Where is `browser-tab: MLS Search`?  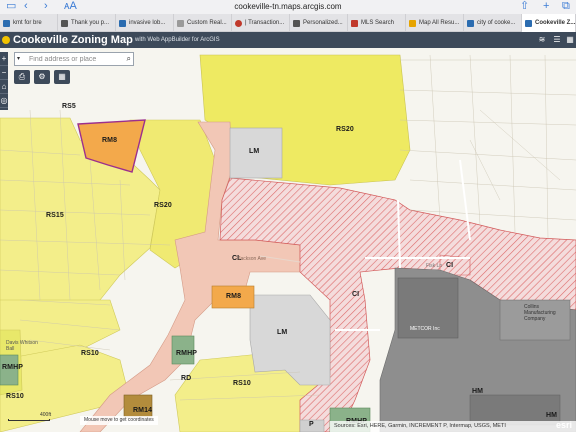 browser-tab: MLS Search is located at coordinates (377, 23).